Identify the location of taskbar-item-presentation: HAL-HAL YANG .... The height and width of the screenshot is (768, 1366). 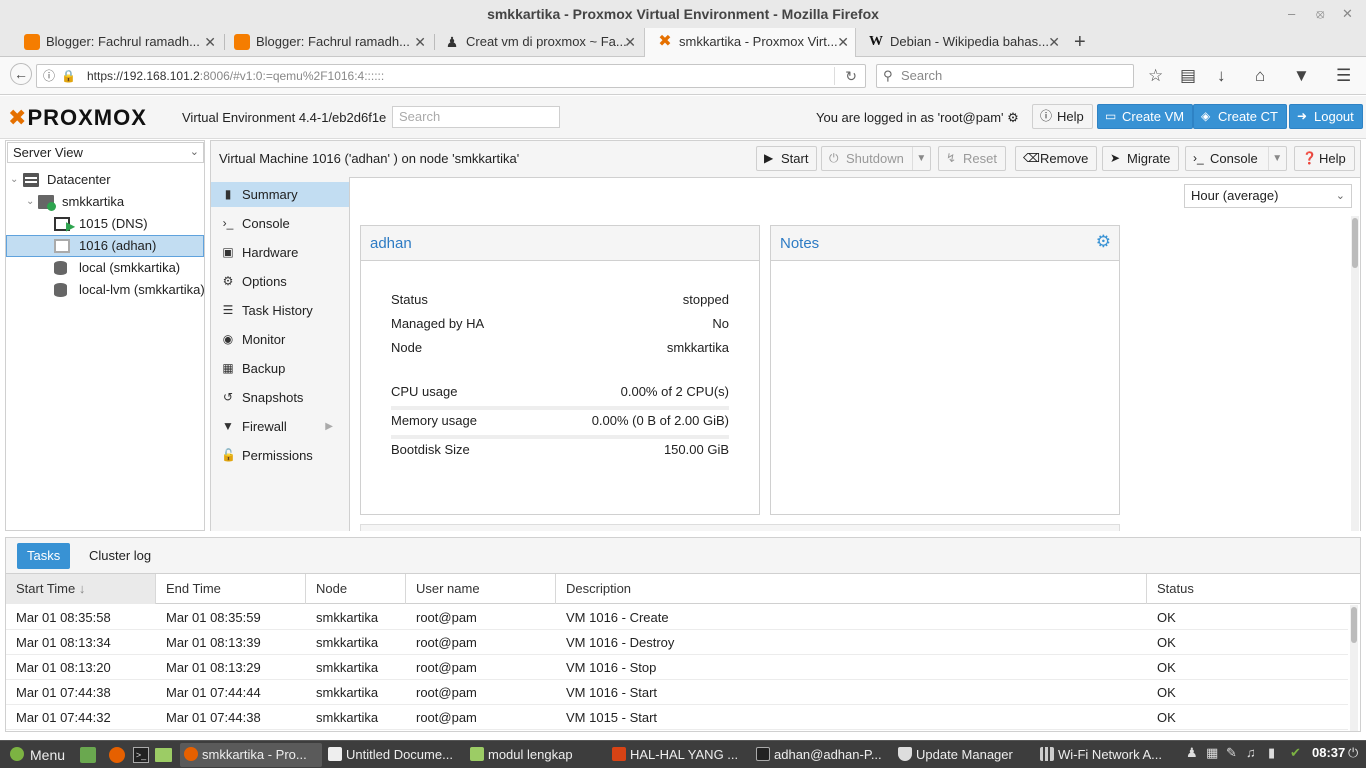
(678, 755).